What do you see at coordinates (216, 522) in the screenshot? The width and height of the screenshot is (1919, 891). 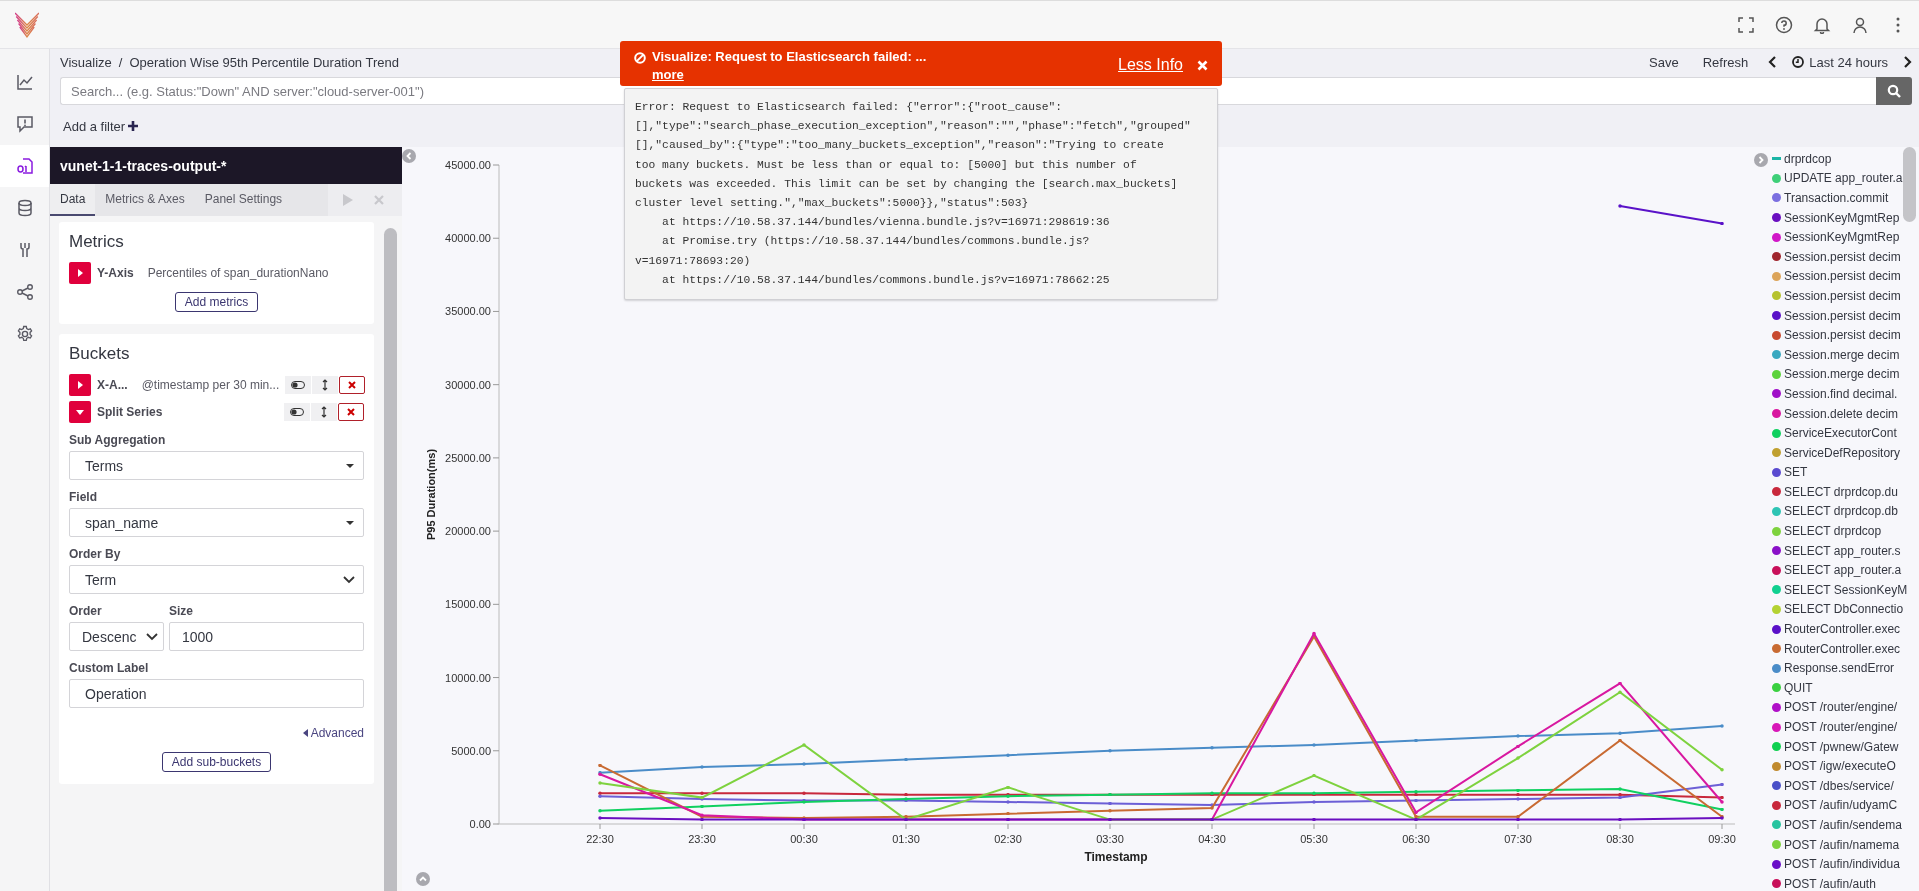 I see `select-field: span_name` at bounding box center [216, 522].